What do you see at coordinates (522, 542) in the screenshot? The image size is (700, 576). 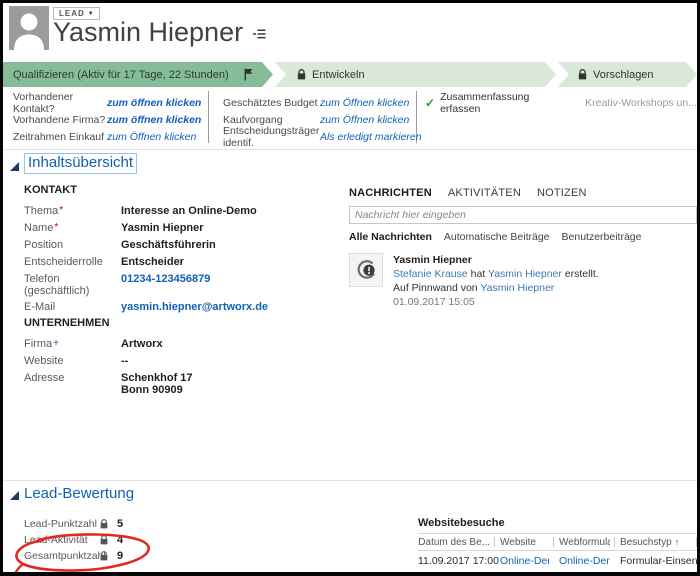 I see `column-header-website: Website` at bounding box center [522, 542].